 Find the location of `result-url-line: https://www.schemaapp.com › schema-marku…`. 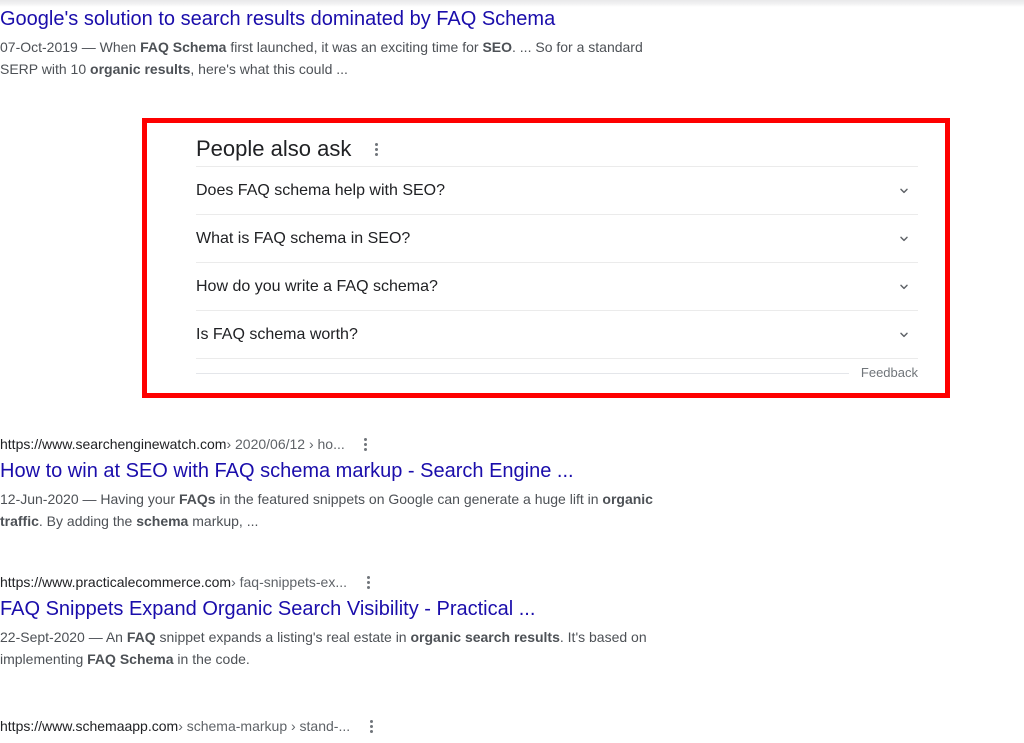

result-url-line: https://www.schemaapp.com › schema-marku… is located at coordinates (350, 726).